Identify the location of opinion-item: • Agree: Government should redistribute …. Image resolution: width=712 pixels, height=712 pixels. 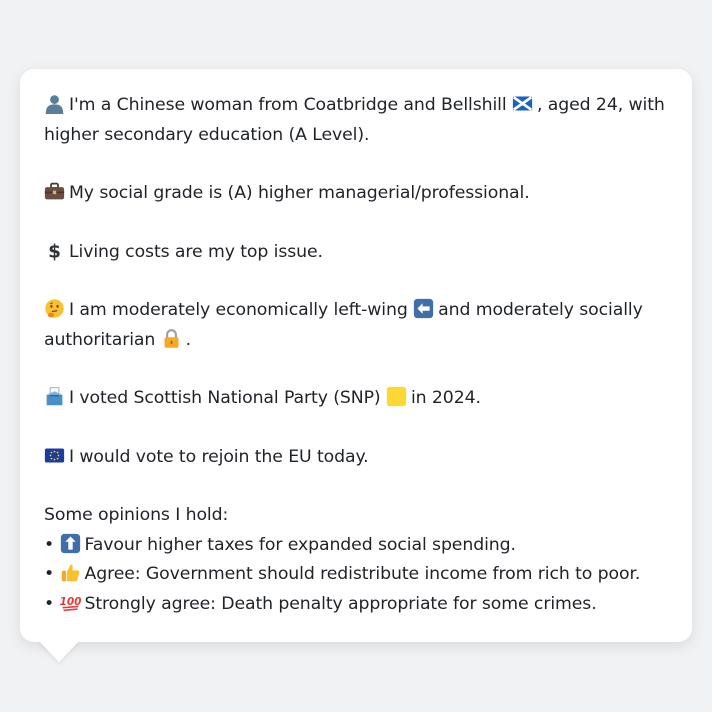
(356, 575).